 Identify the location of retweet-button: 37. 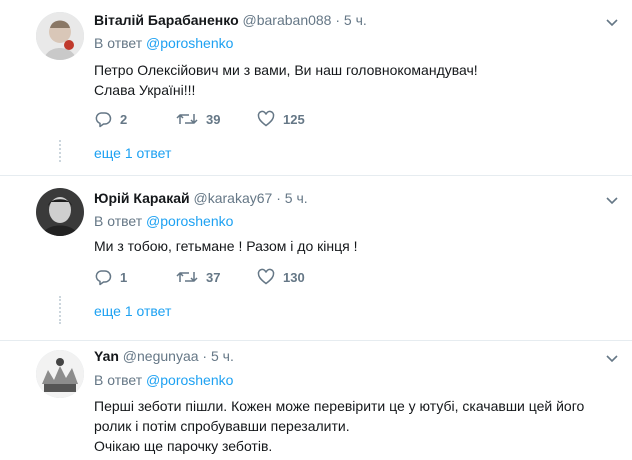
(198, 277).